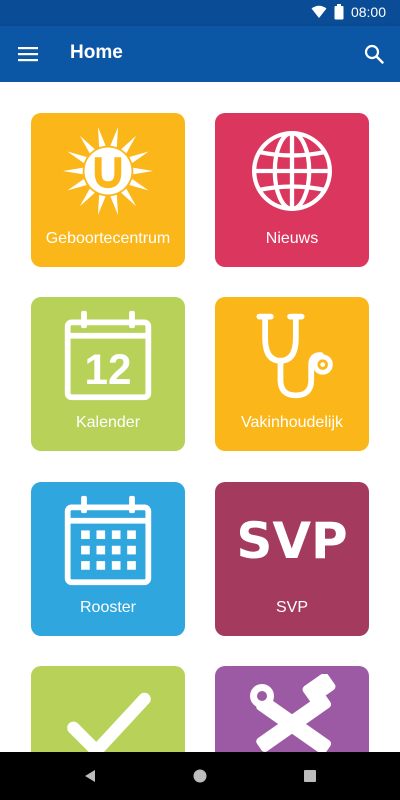 The width and height of the screenshot is (400, 800). Describe the element at coordinates (108, 369) in the screenshot. I see `calendar-day-number: 12` at that location.